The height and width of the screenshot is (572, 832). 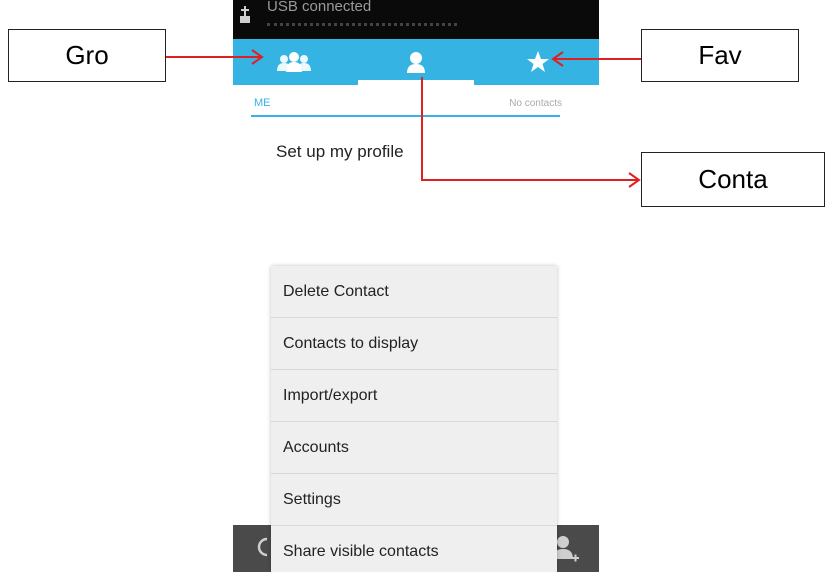 I want to click on arrow-to-contacts, so click(x=530, y=129).